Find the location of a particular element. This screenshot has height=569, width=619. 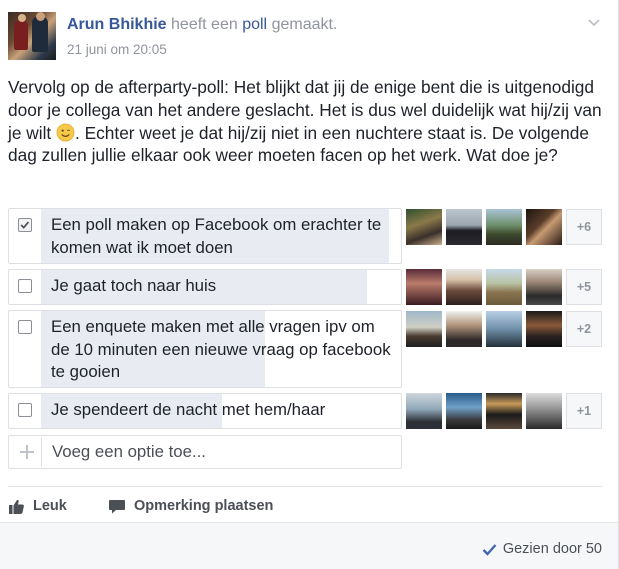

seen-by-label: Gezien door 50 is located at coordinates (552, 549).